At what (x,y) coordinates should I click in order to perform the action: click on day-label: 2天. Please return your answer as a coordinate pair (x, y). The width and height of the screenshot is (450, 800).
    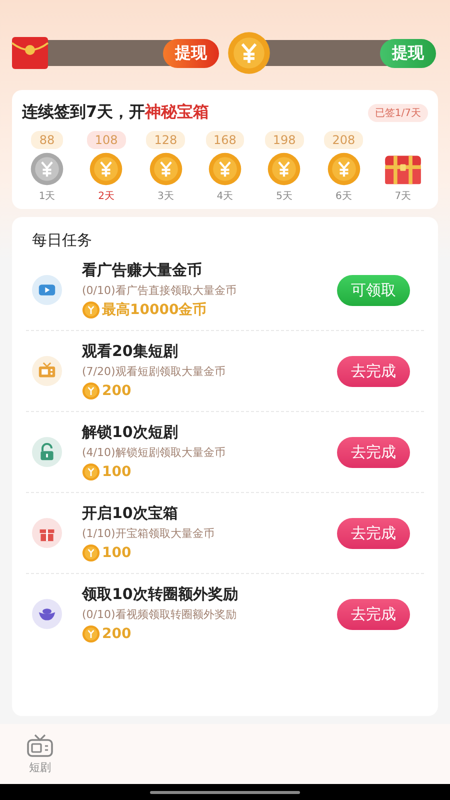
    Looking at the image, I should click on (106, 196).